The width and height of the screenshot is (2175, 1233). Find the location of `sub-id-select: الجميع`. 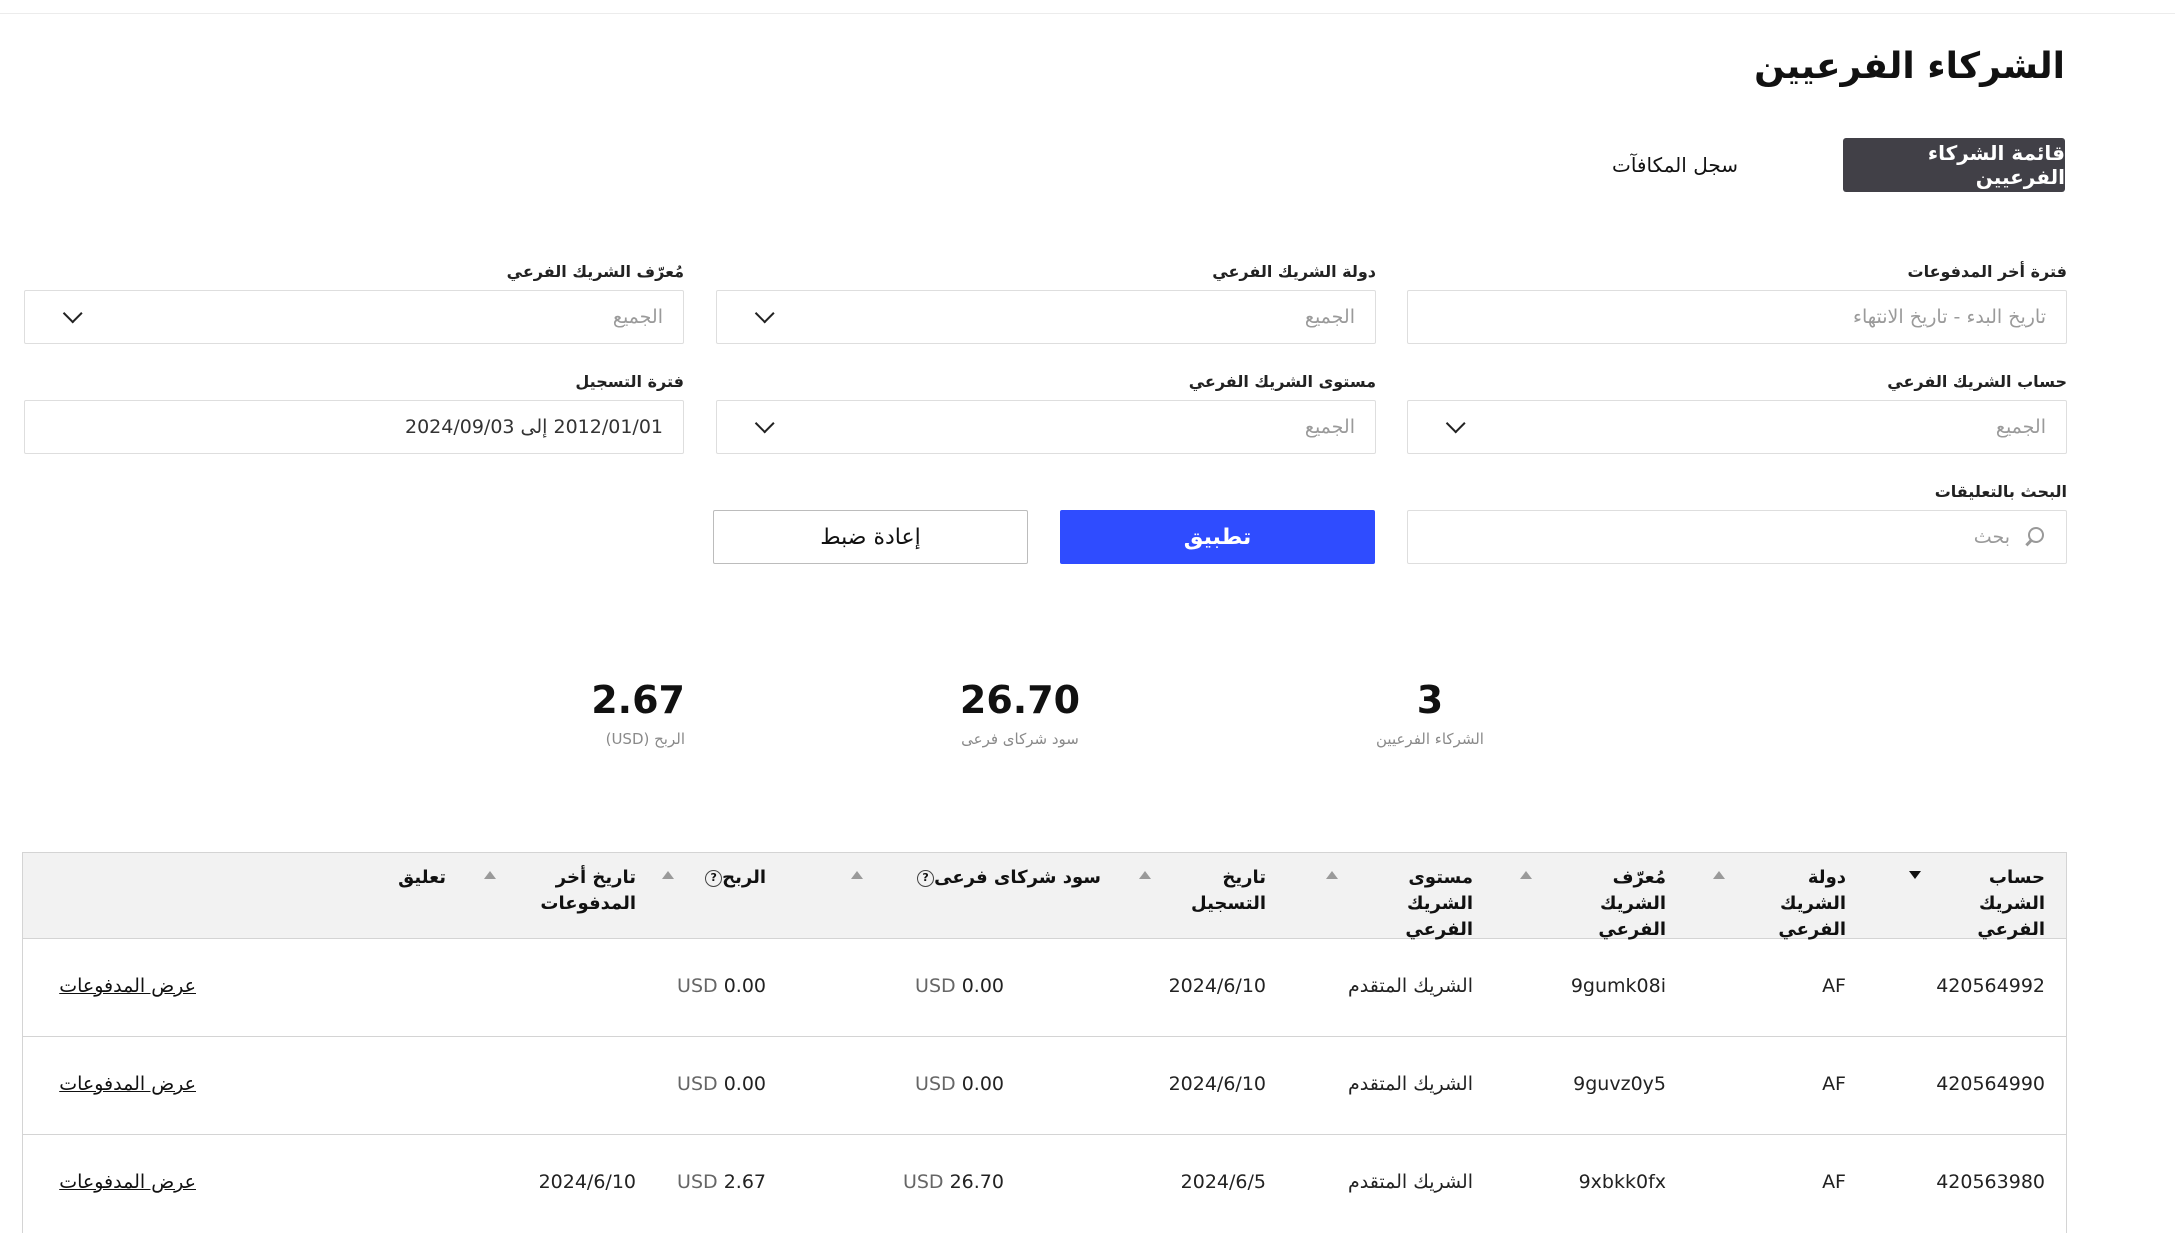

sub-id-select: الجميع is located at coordinates (354, 317).